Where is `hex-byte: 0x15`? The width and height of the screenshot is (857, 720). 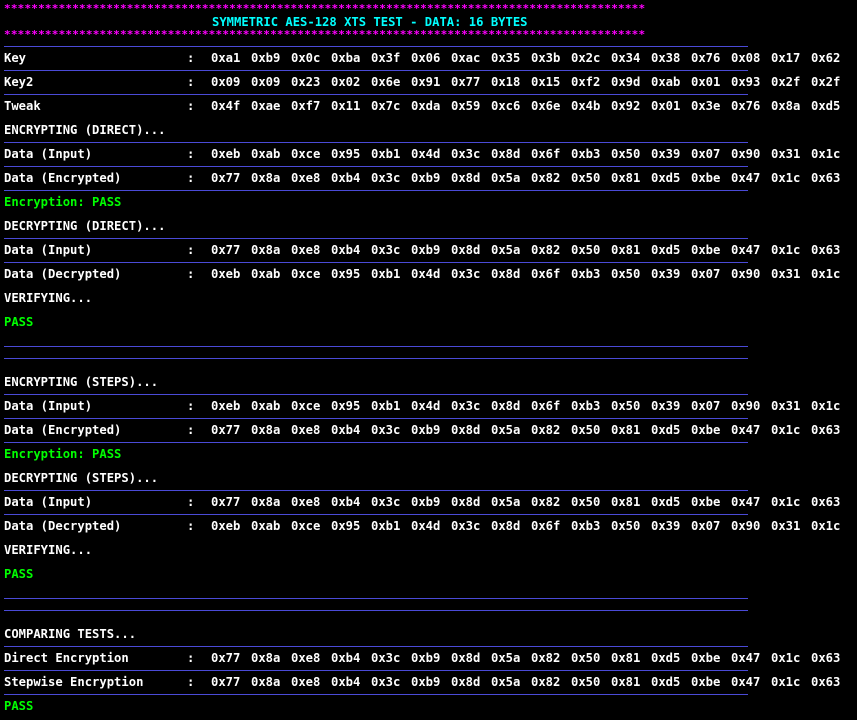 hex-byte: 0x15 is located at coordinates (546, 82).